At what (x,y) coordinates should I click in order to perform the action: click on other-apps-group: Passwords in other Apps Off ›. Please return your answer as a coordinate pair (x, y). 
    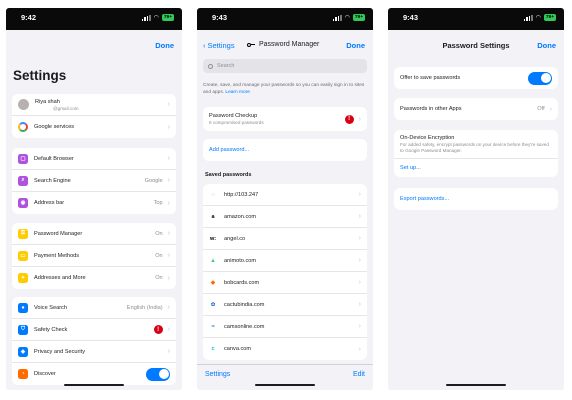
    Looking at the image, I should click on (476, 109).